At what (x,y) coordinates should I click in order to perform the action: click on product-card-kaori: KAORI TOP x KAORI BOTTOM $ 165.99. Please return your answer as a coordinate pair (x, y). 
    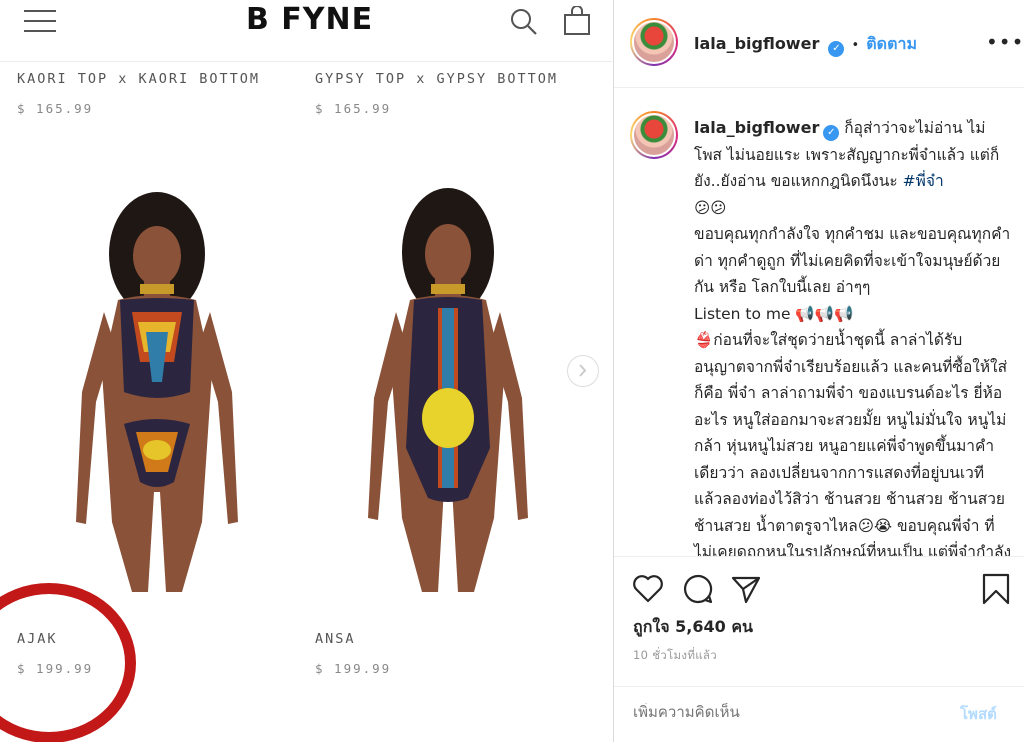
    Looking at the image, I should click on (138, 93).